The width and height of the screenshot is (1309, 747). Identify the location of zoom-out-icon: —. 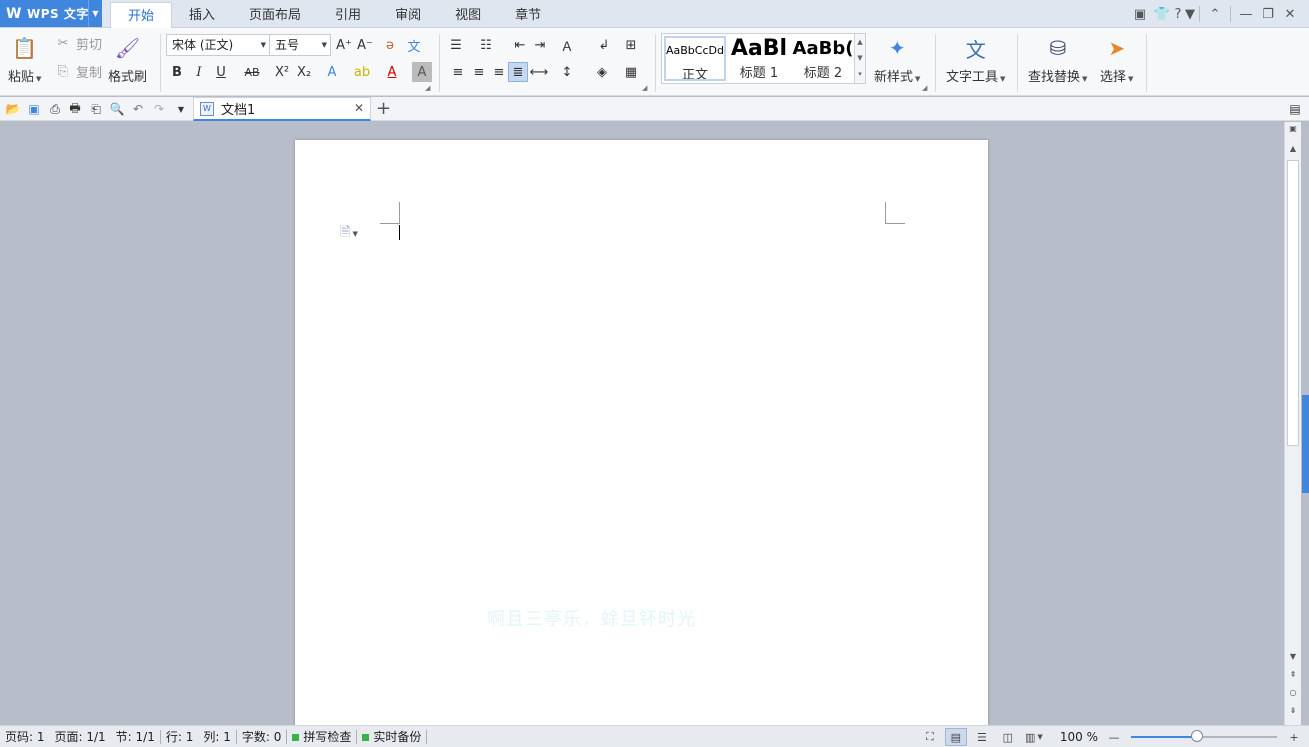
(1114, 737).